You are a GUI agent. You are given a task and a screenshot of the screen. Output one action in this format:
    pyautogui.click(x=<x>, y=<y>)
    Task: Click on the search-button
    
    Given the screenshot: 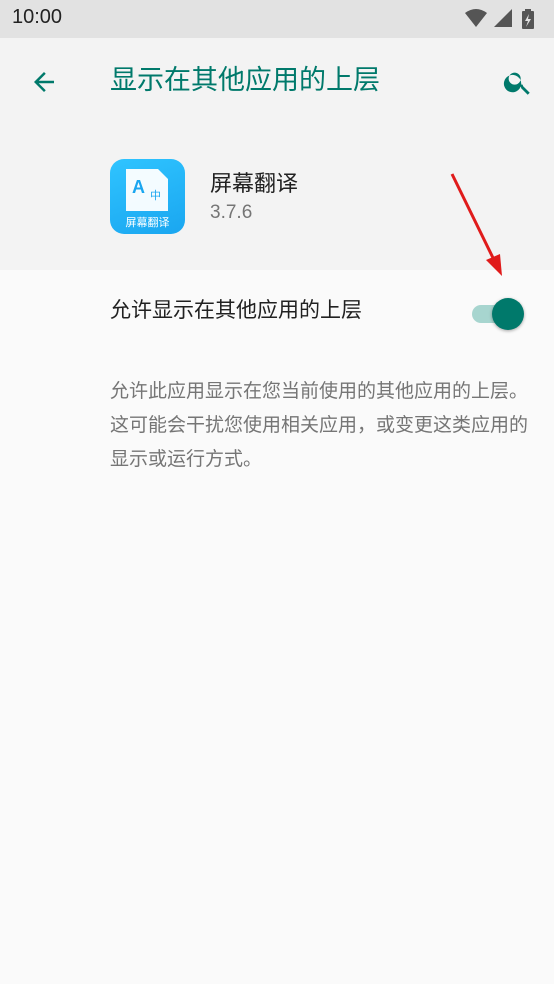 What is the action you would take?
    pyautogui.click(x=518, y=82)
    